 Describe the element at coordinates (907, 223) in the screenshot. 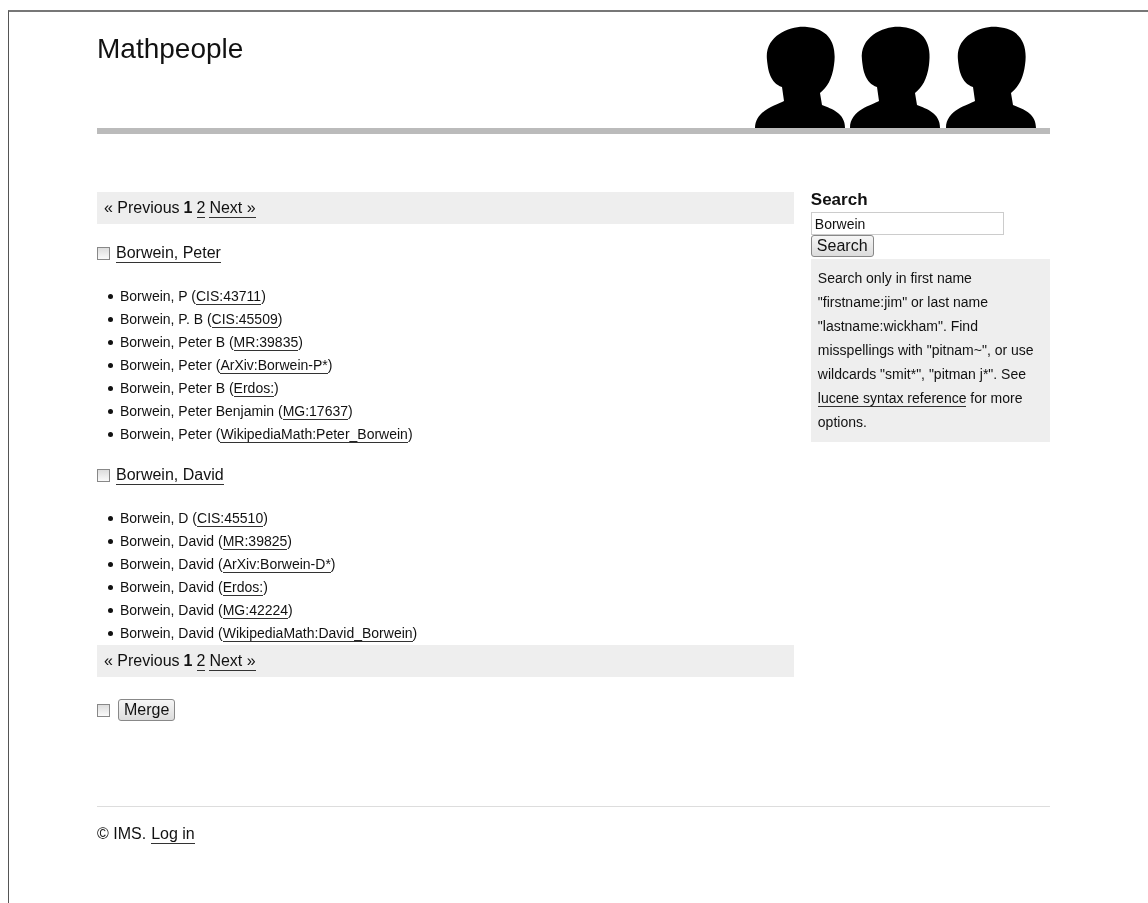

I see `search-field: Borwein` at that location.